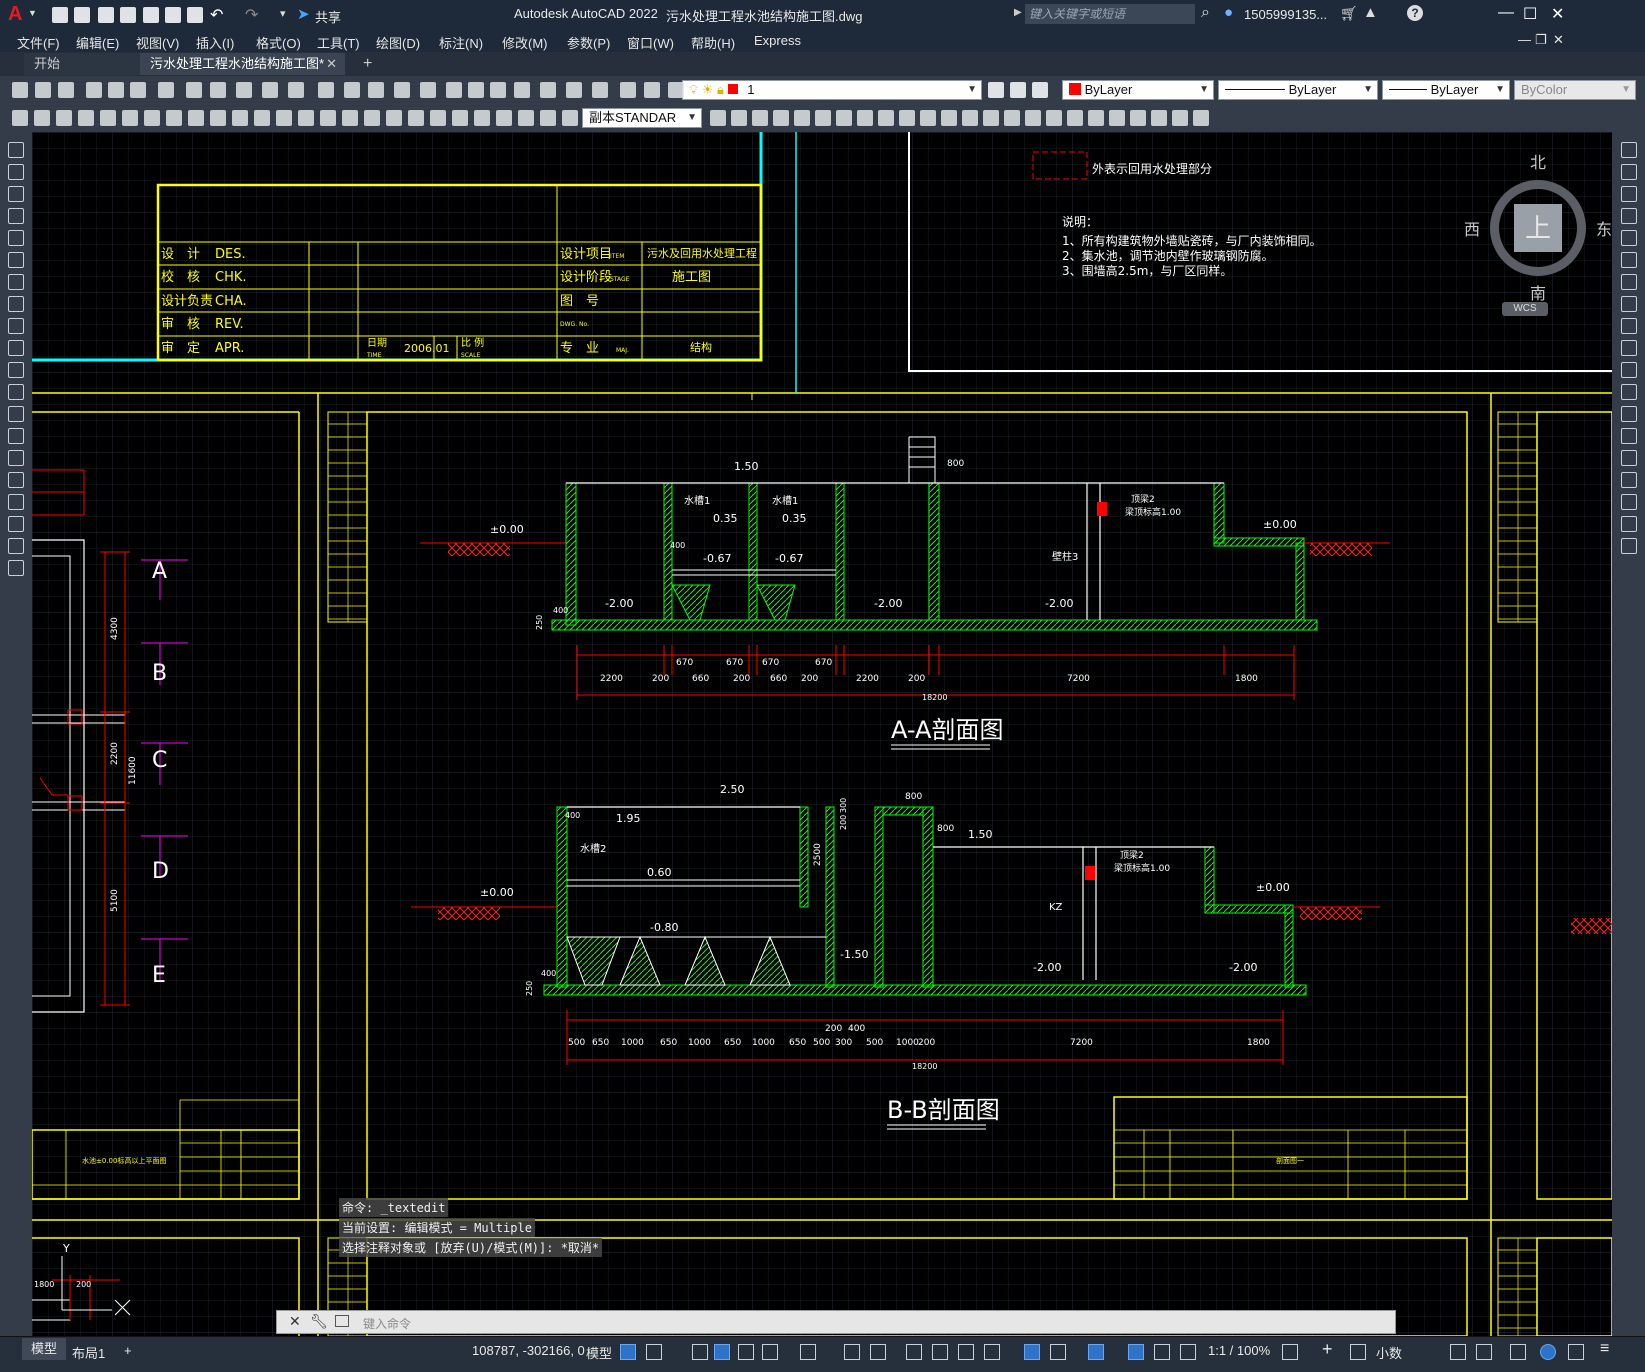 The width and height of the screenshot is (1645, 1372). Describe the element at coordinates (1110, 14) in the screenshot. I see `search-input: 键入关键字或短语` at that location.